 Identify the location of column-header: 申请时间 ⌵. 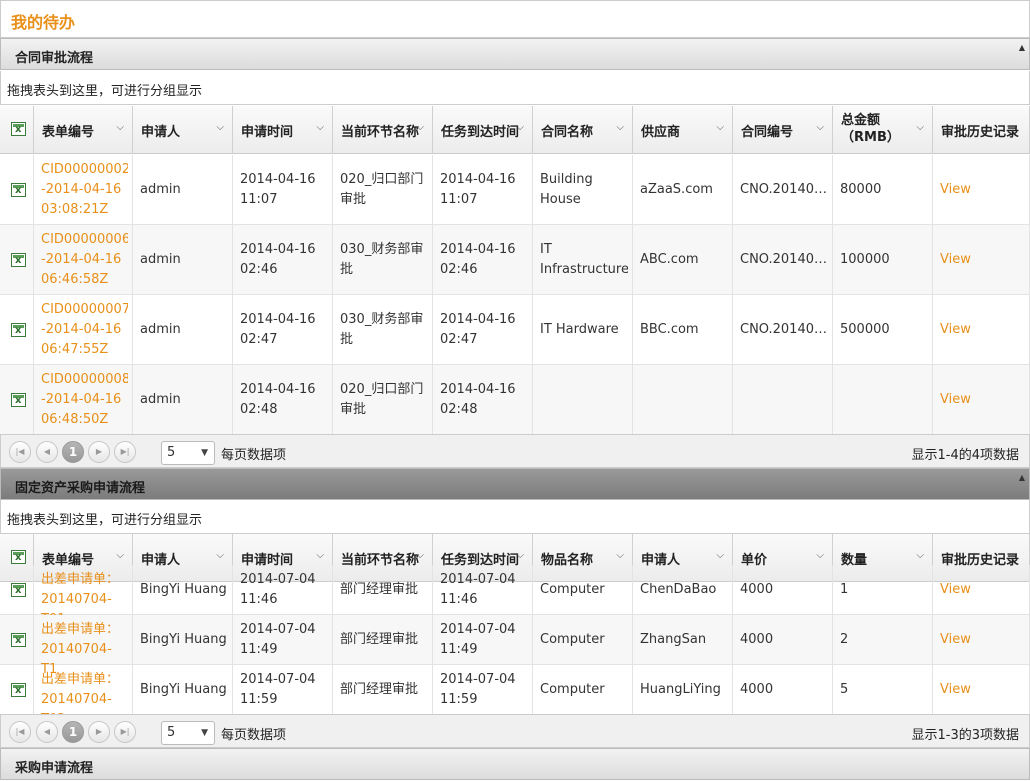
(283, 130).